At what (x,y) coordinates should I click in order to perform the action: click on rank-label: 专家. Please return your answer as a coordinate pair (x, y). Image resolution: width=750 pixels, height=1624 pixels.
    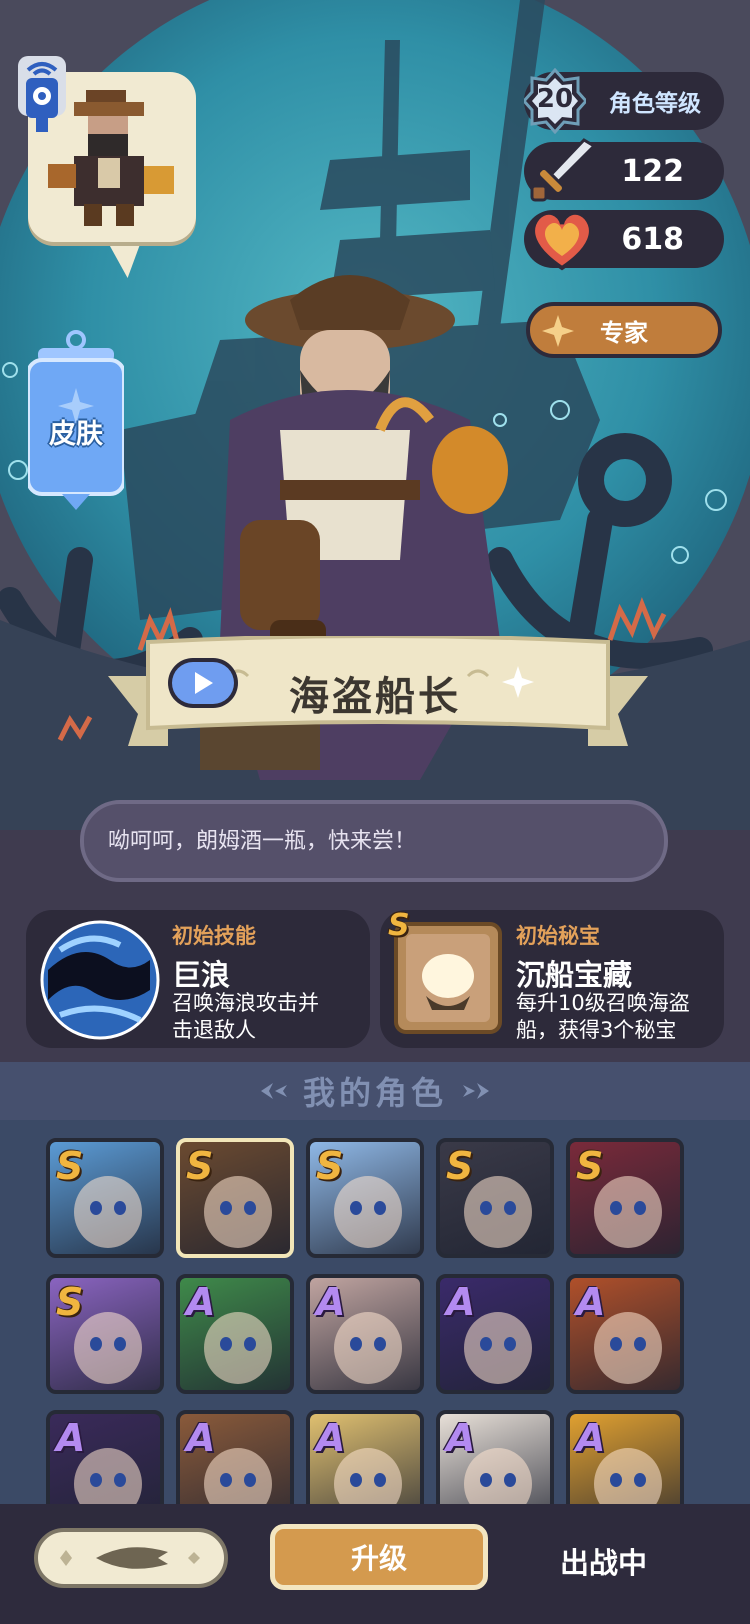
    Looking at the image, I should click on (624, 332).